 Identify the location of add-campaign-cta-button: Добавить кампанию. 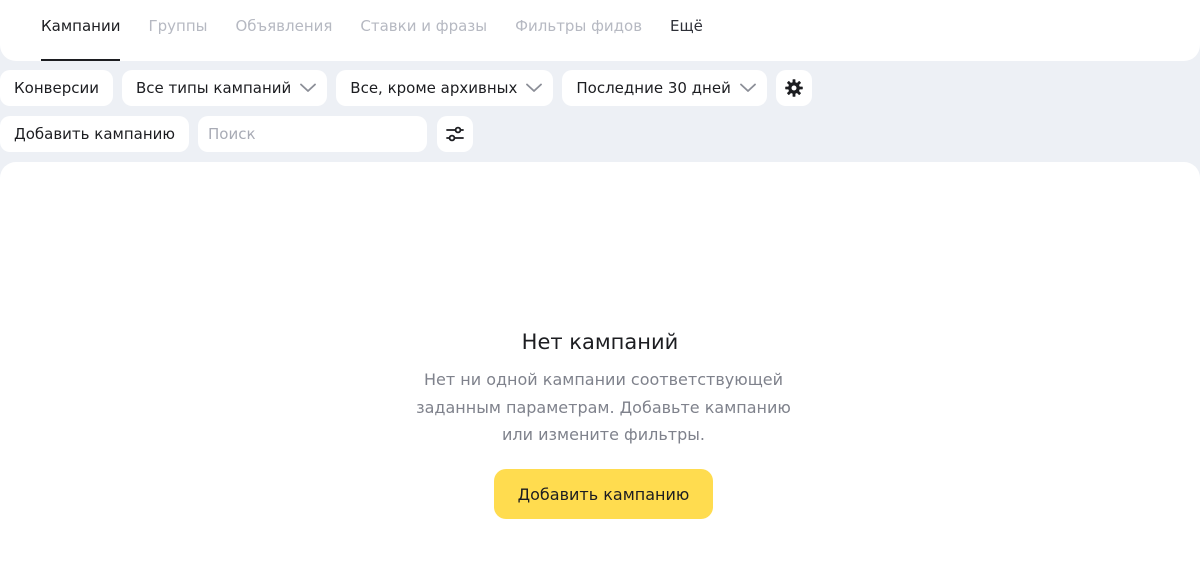
(603, 494).